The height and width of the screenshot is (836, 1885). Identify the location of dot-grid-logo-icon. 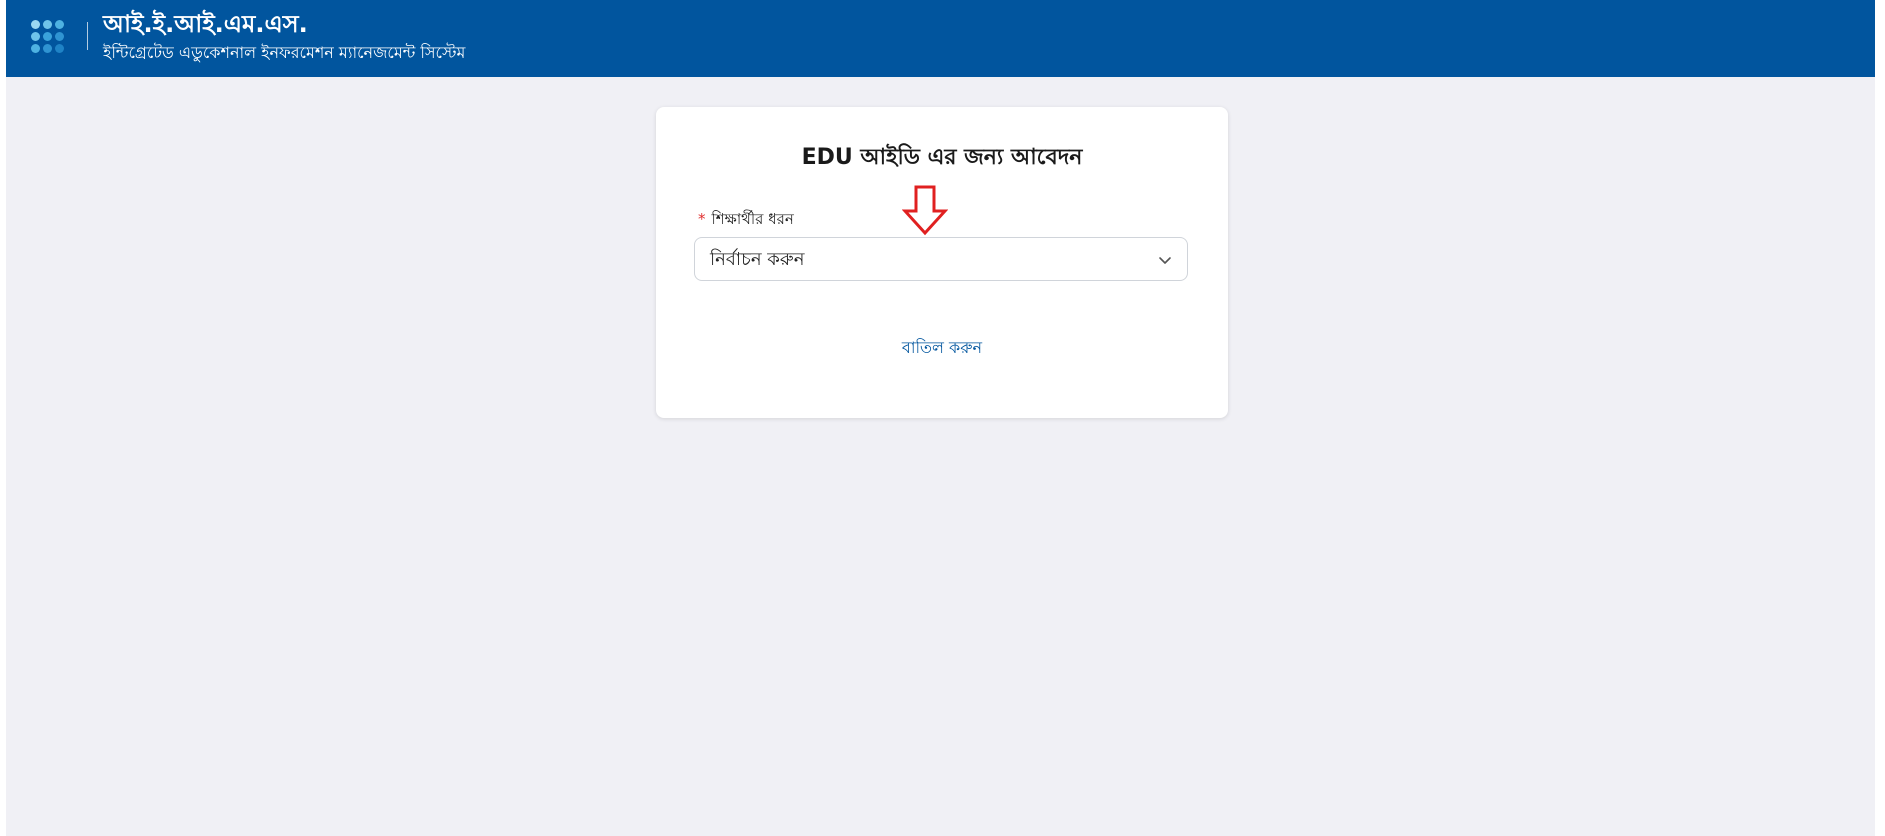
(50, 37).